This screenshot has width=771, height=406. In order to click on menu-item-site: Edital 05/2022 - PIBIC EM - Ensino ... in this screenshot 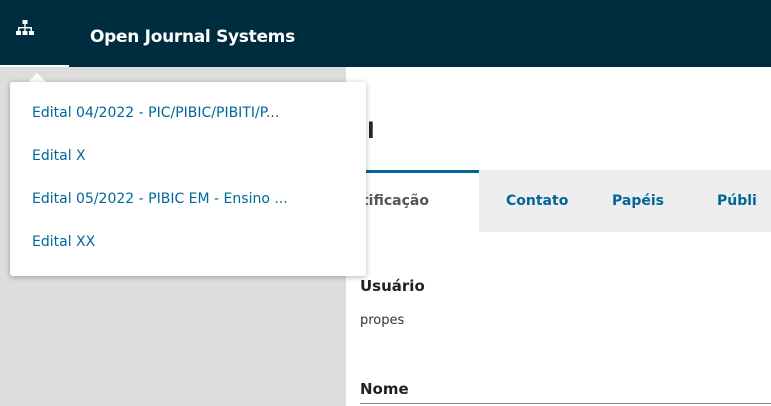, I will do `click(160, 199)`.